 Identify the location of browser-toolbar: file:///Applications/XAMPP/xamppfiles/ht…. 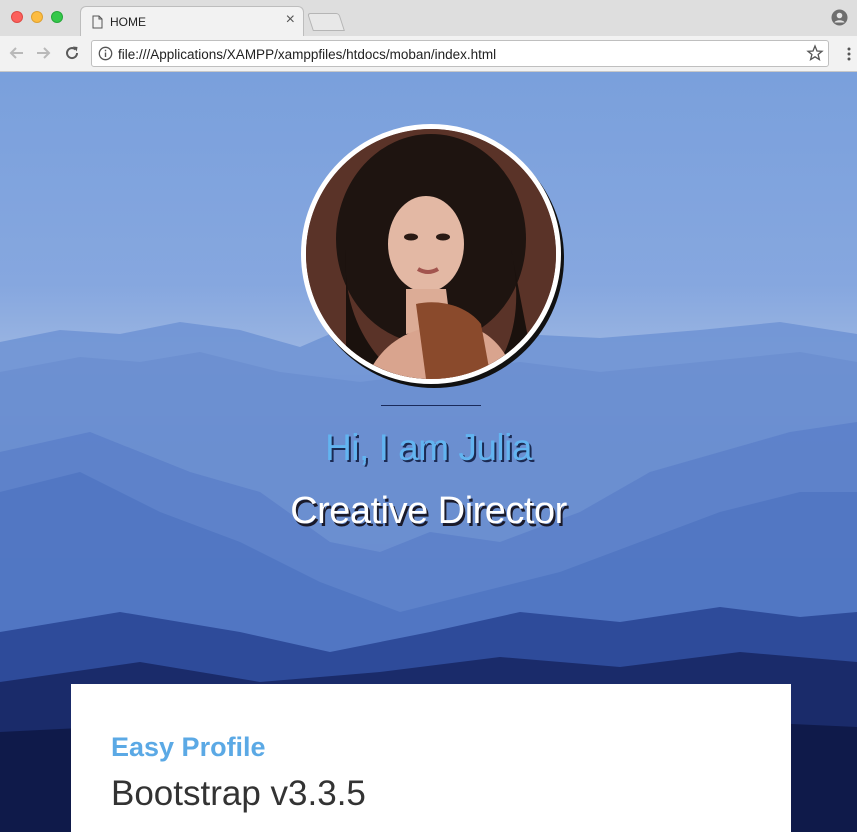
(428, 54).